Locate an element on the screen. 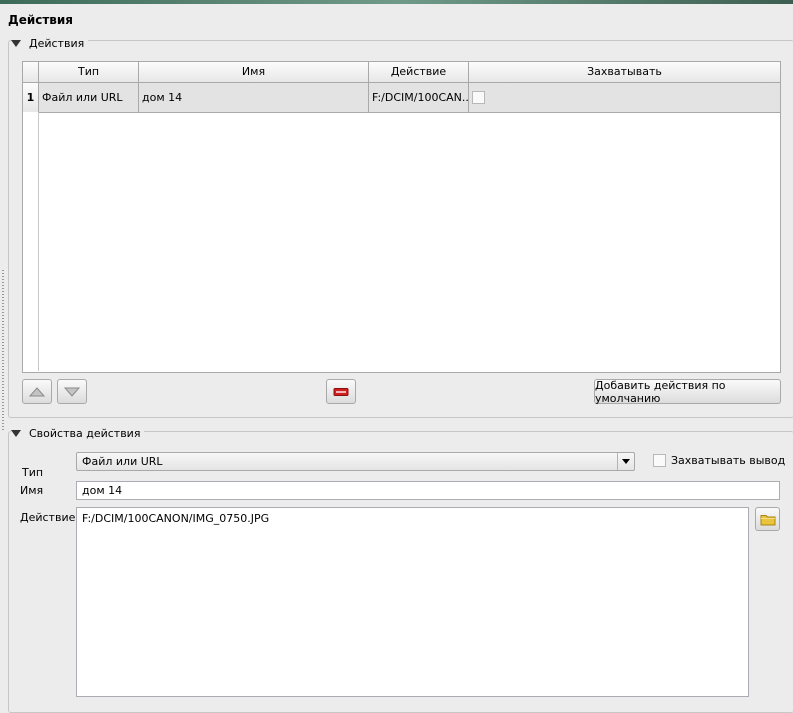 The width and height of the screenshot is (793, 713). type-select-value: Файл или URL is located at coordinates (122, 461).